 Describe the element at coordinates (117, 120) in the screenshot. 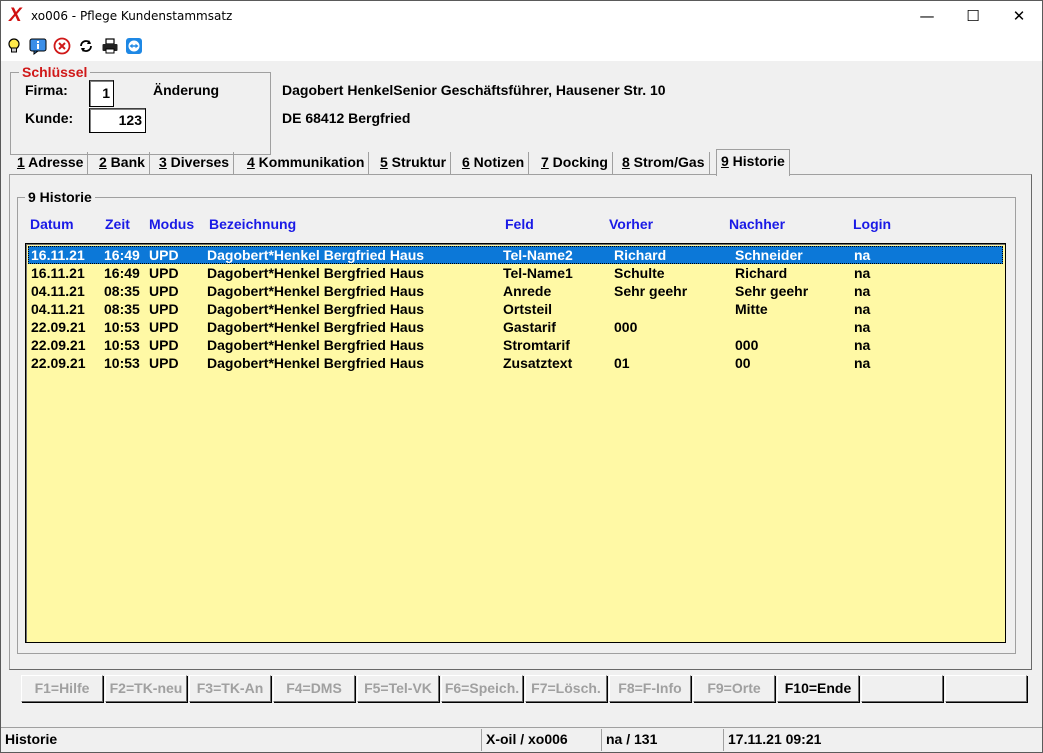

I see `kunde-field: 123` at that location.